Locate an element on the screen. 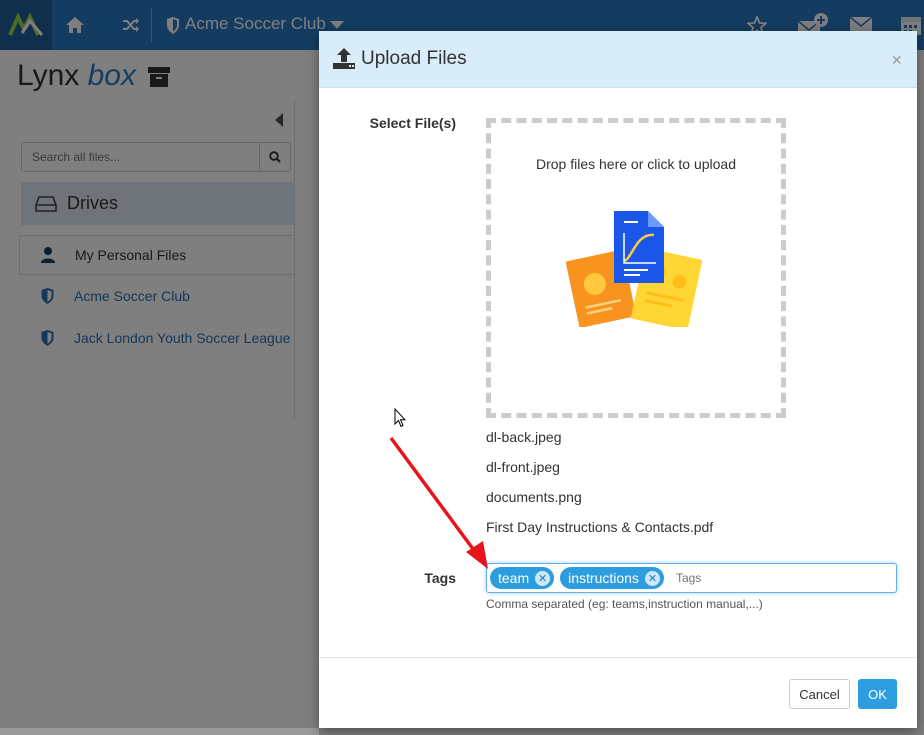  tags-input-box: team ✕ instructions ✕ is located at coordinates (691, 578).